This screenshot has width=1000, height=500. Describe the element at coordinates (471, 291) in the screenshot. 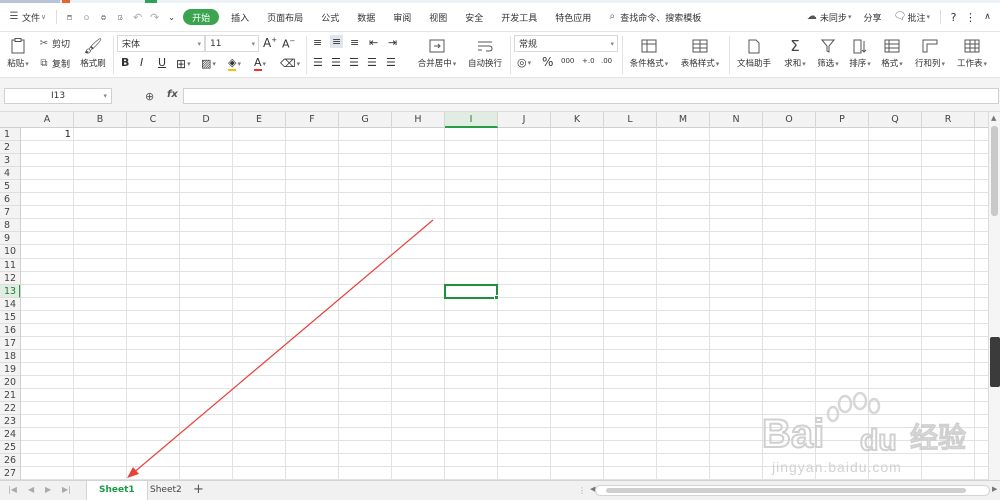

I see `active-cell-selection` at that location.